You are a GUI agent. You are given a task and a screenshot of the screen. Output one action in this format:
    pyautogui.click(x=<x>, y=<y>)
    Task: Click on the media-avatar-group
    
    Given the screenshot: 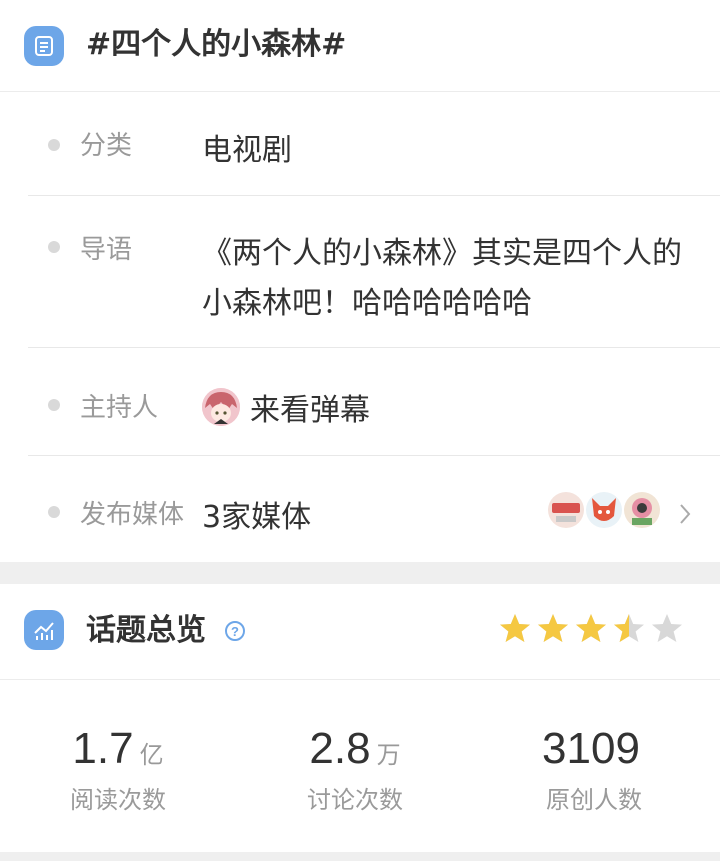 What is the action you would take?
    pyautogui.click(x=604, y=510)
    